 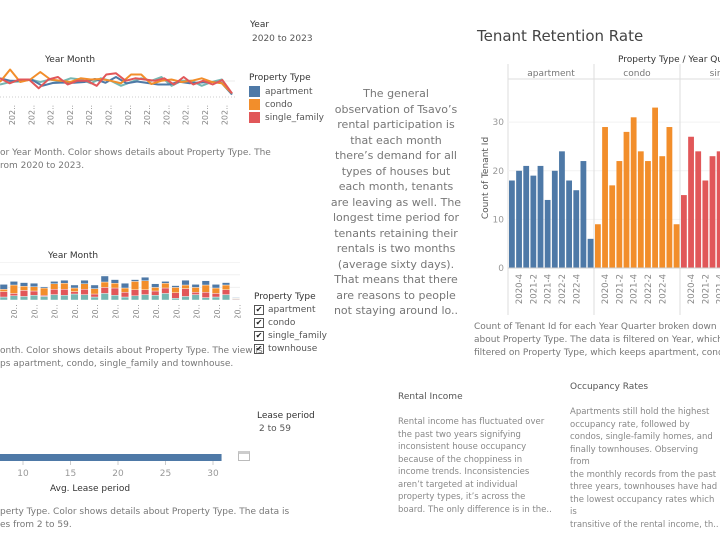 I want to click on filter-item-condo: ✔ condo, so click(x=290, y=322).